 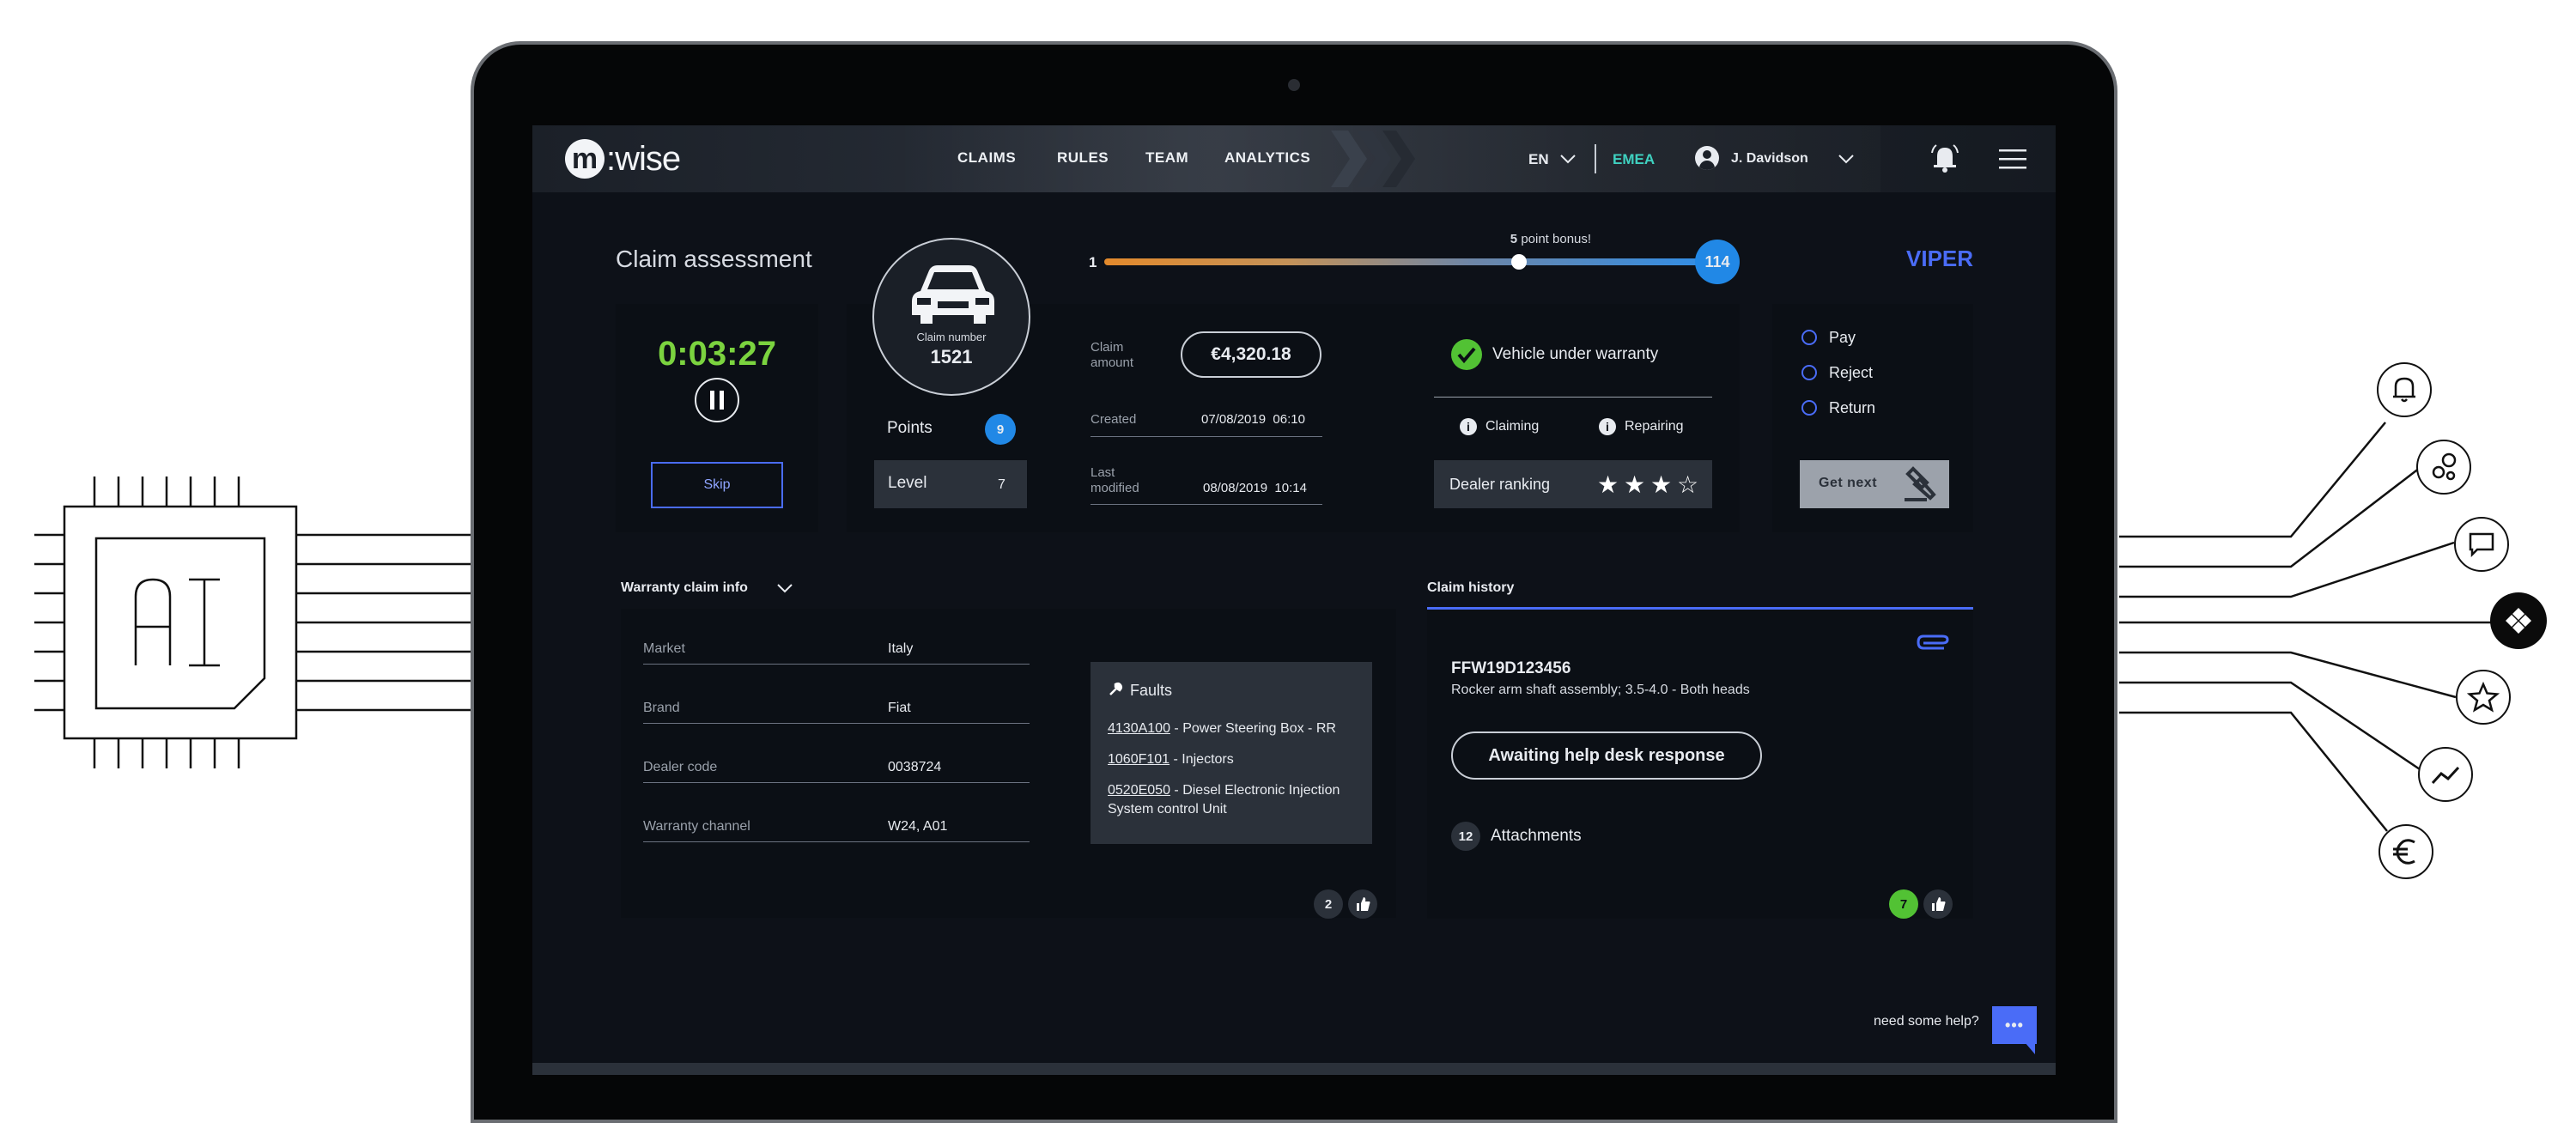 I want to click on reject-radio, so click(x=1809, y=372).